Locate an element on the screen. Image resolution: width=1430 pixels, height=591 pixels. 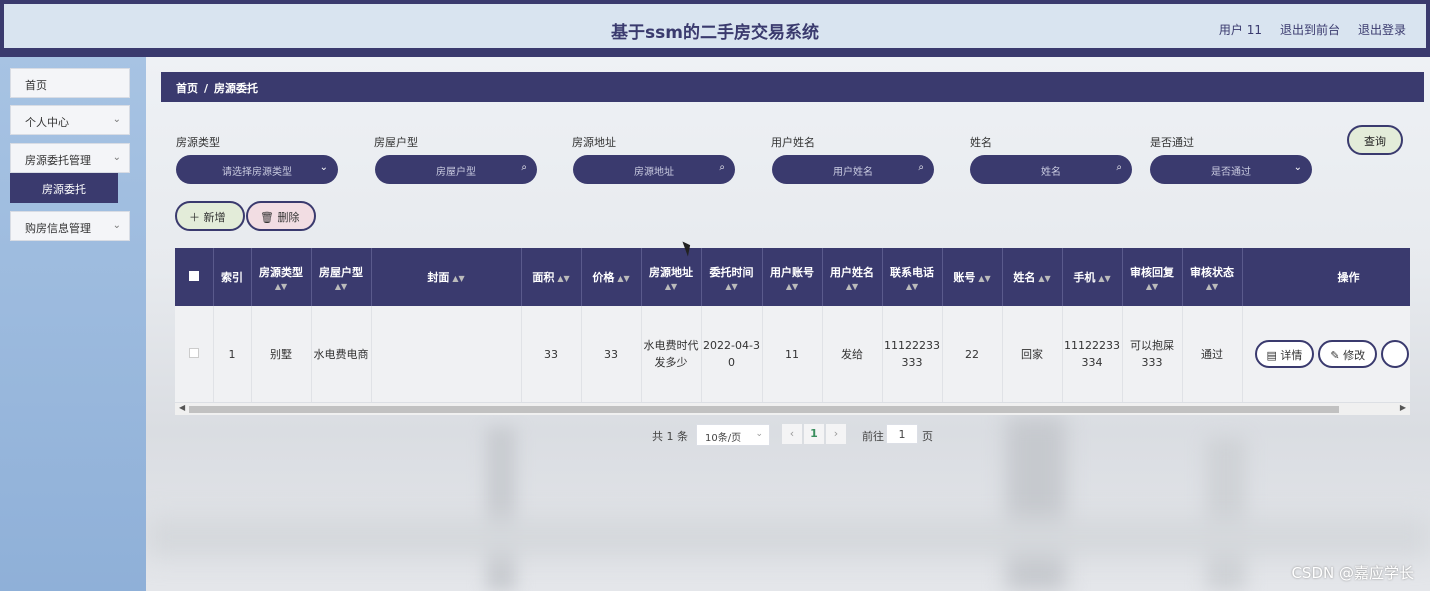
column-header: 操作 is located at coordinates (1326, 277).